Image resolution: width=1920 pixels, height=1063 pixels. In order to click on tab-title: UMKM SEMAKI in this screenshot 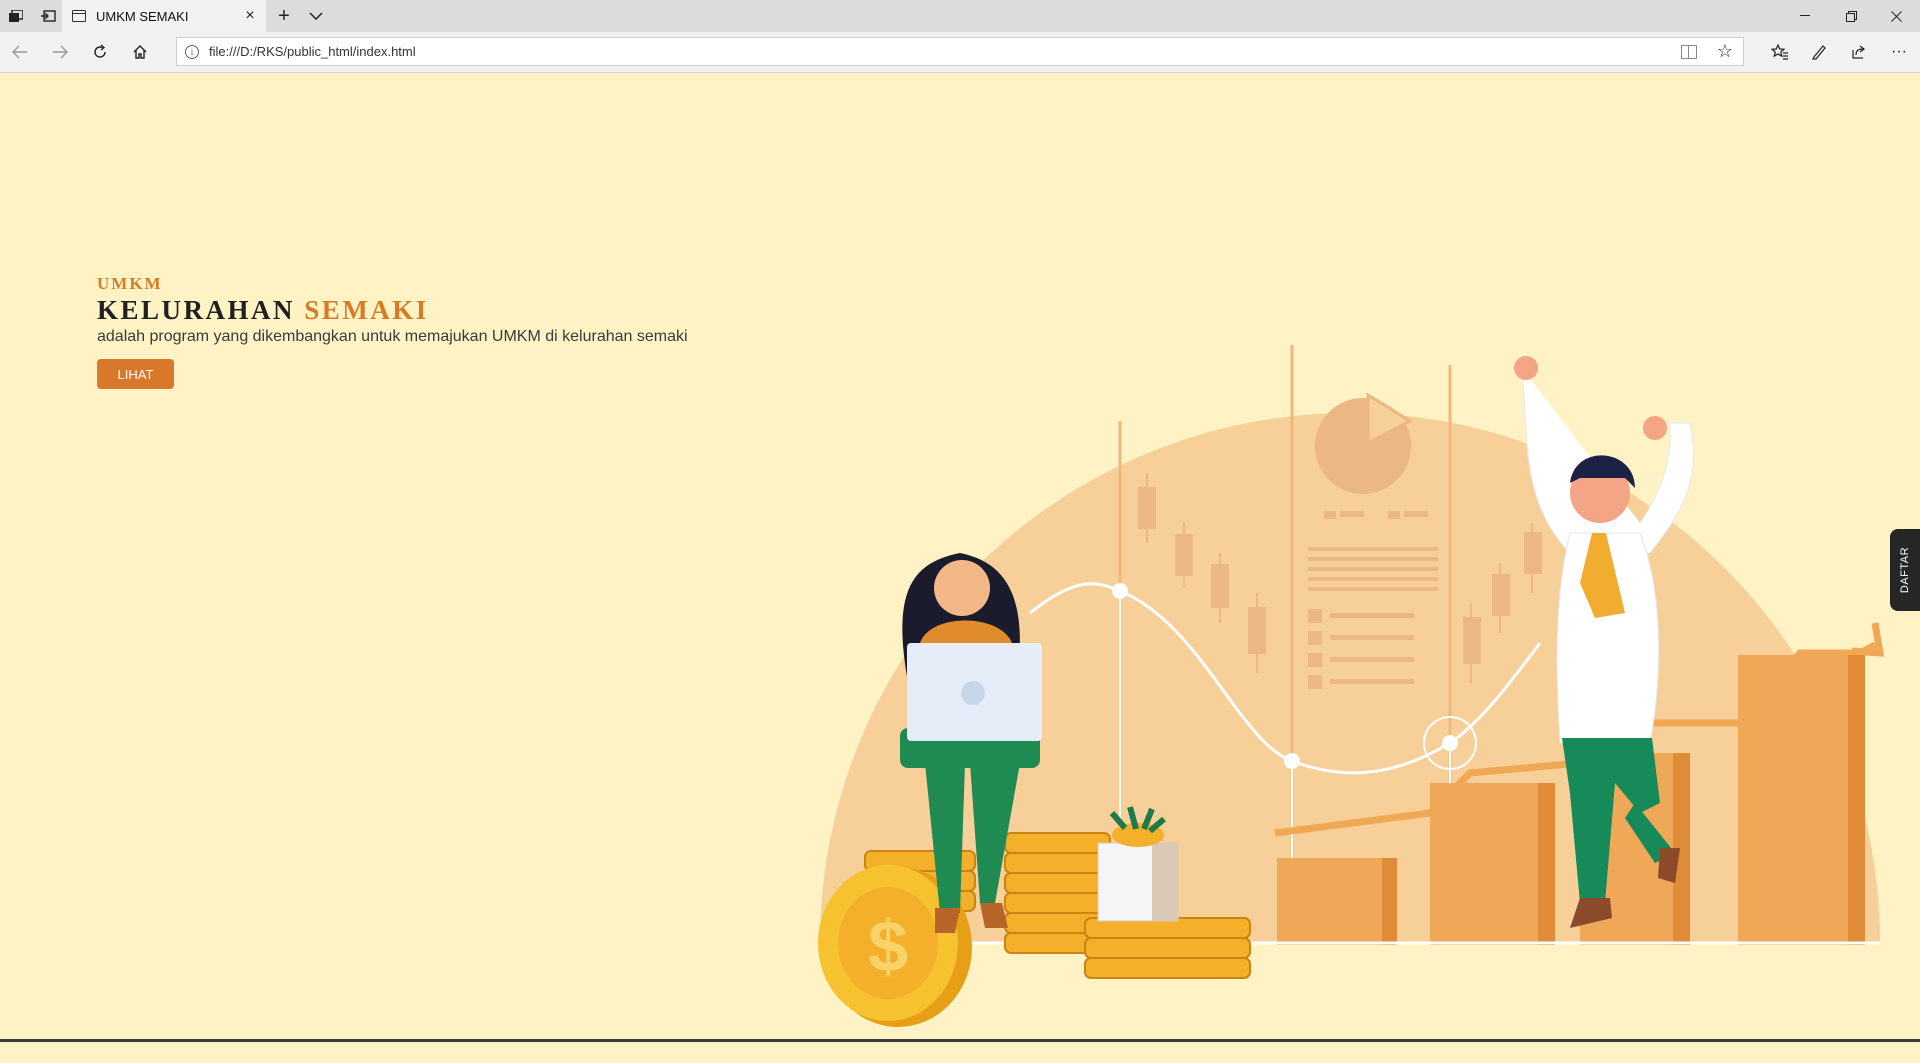, I will do `click(142, 16)`.